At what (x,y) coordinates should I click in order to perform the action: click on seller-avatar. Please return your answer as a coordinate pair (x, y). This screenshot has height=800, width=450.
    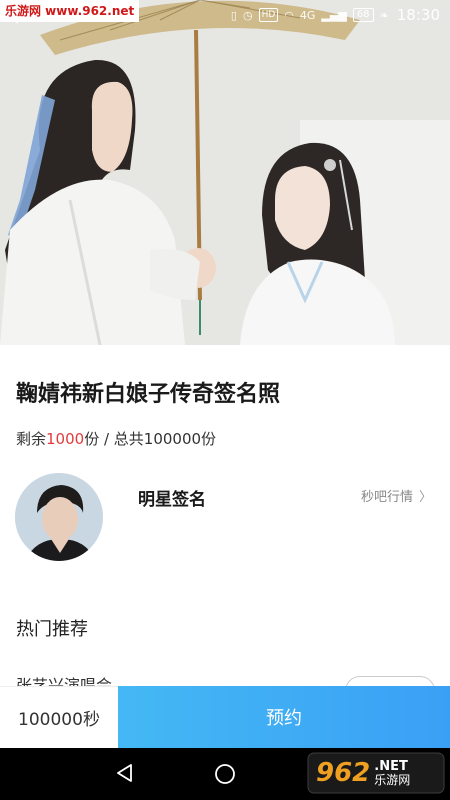
    Looking at the image, I should click on (59, 517).